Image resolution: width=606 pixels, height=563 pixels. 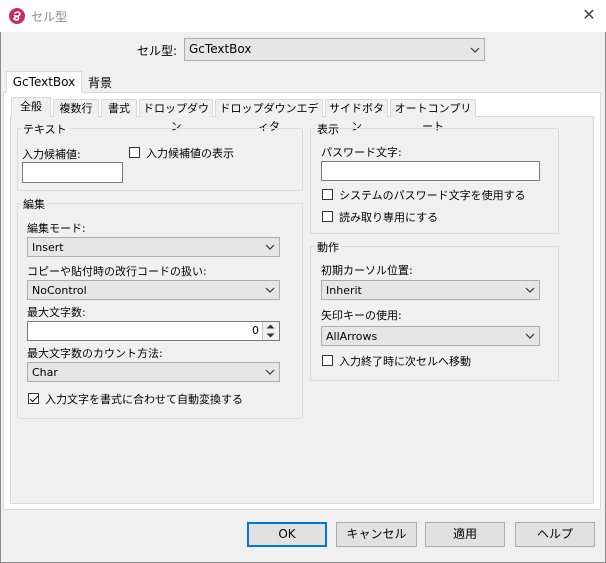 I want to click on show-candidates-label: 入力候補値の表示, so click(x=190, y=153).